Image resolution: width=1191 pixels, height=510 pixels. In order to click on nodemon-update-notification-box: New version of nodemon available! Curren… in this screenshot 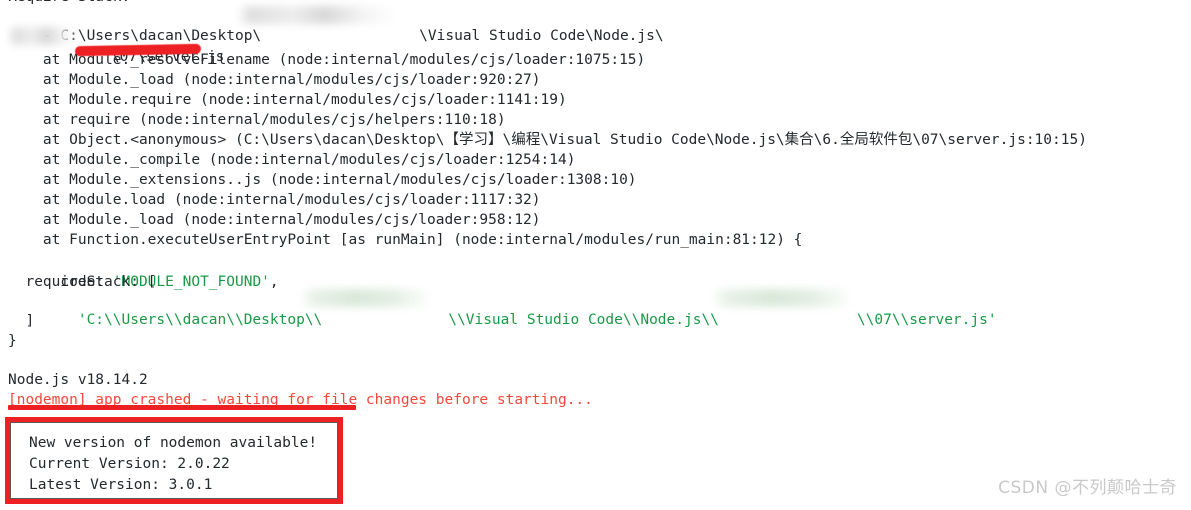, I will do `click(174, 460)`.